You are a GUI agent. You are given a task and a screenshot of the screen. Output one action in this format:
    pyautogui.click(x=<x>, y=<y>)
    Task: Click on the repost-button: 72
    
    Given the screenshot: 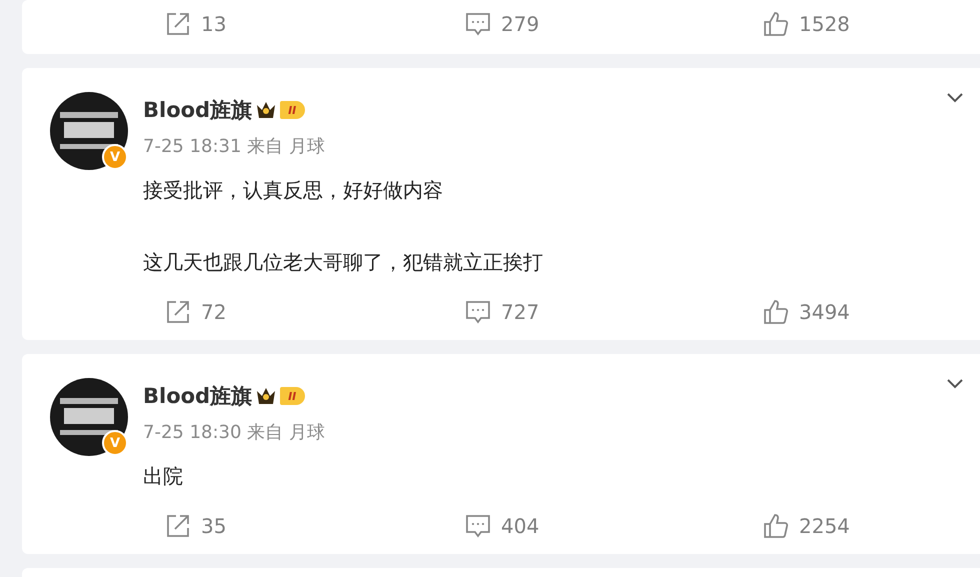 What is the action you would take?
    pyautogui.click(x=195, y=312)
    